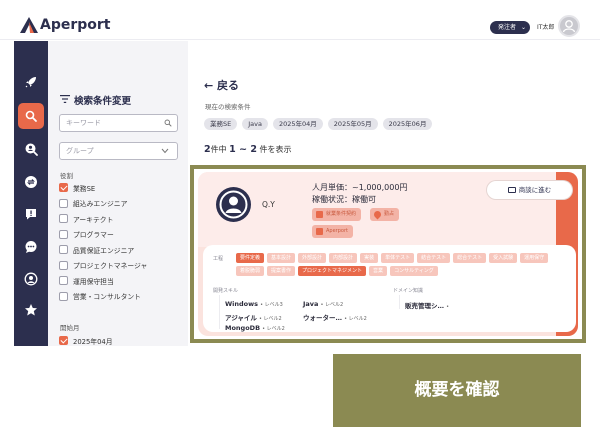 This screenshot has height=442, width=600. I want to click on condition-tag: 2025年06月, so click(407, 124).